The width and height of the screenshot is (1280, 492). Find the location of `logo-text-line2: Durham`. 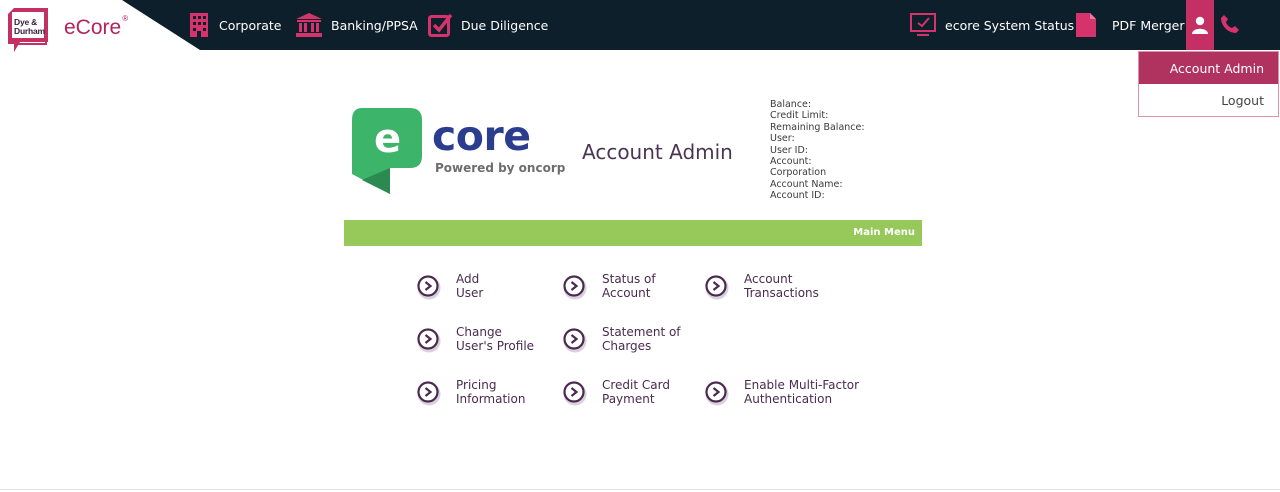

logo-text-line2: Durham is located at coordinates (29, 31).